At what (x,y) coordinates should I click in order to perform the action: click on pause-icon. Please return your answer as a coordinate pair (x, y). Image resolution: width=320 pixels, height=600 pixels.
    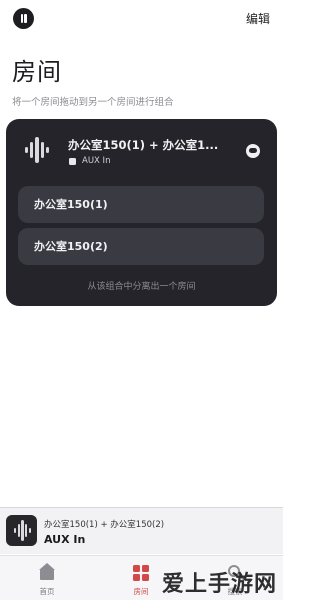
    Looking at the image, I should click on (23, 18).